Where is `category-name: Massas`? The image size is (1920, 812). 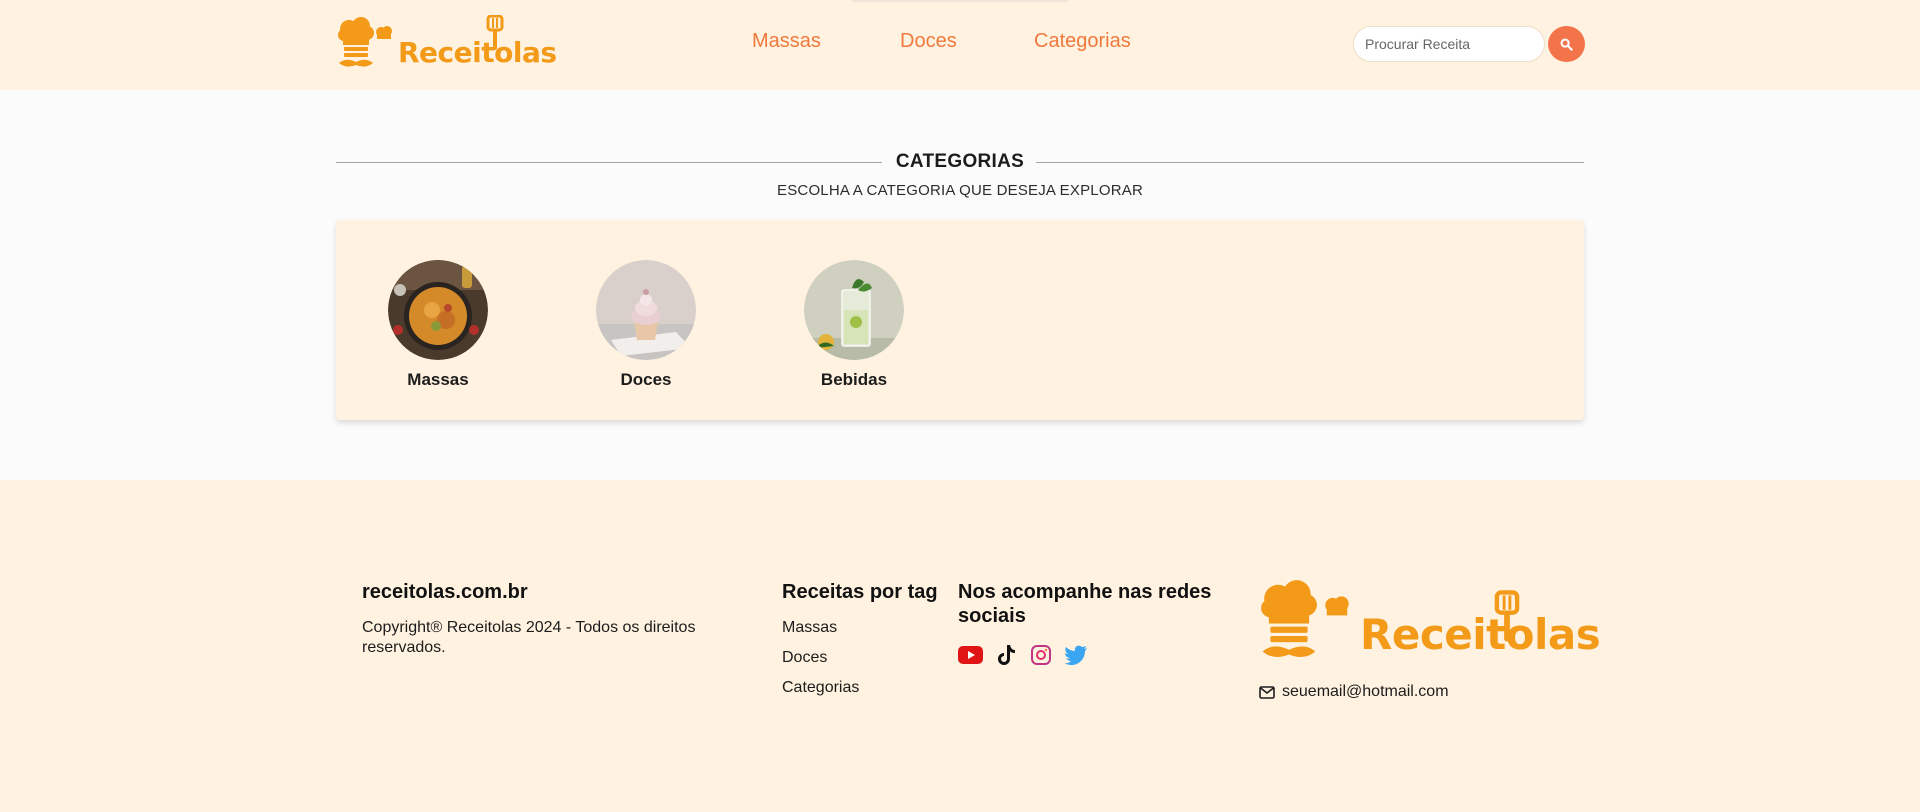 category-name: Massas is located at coordinates (438, 379).